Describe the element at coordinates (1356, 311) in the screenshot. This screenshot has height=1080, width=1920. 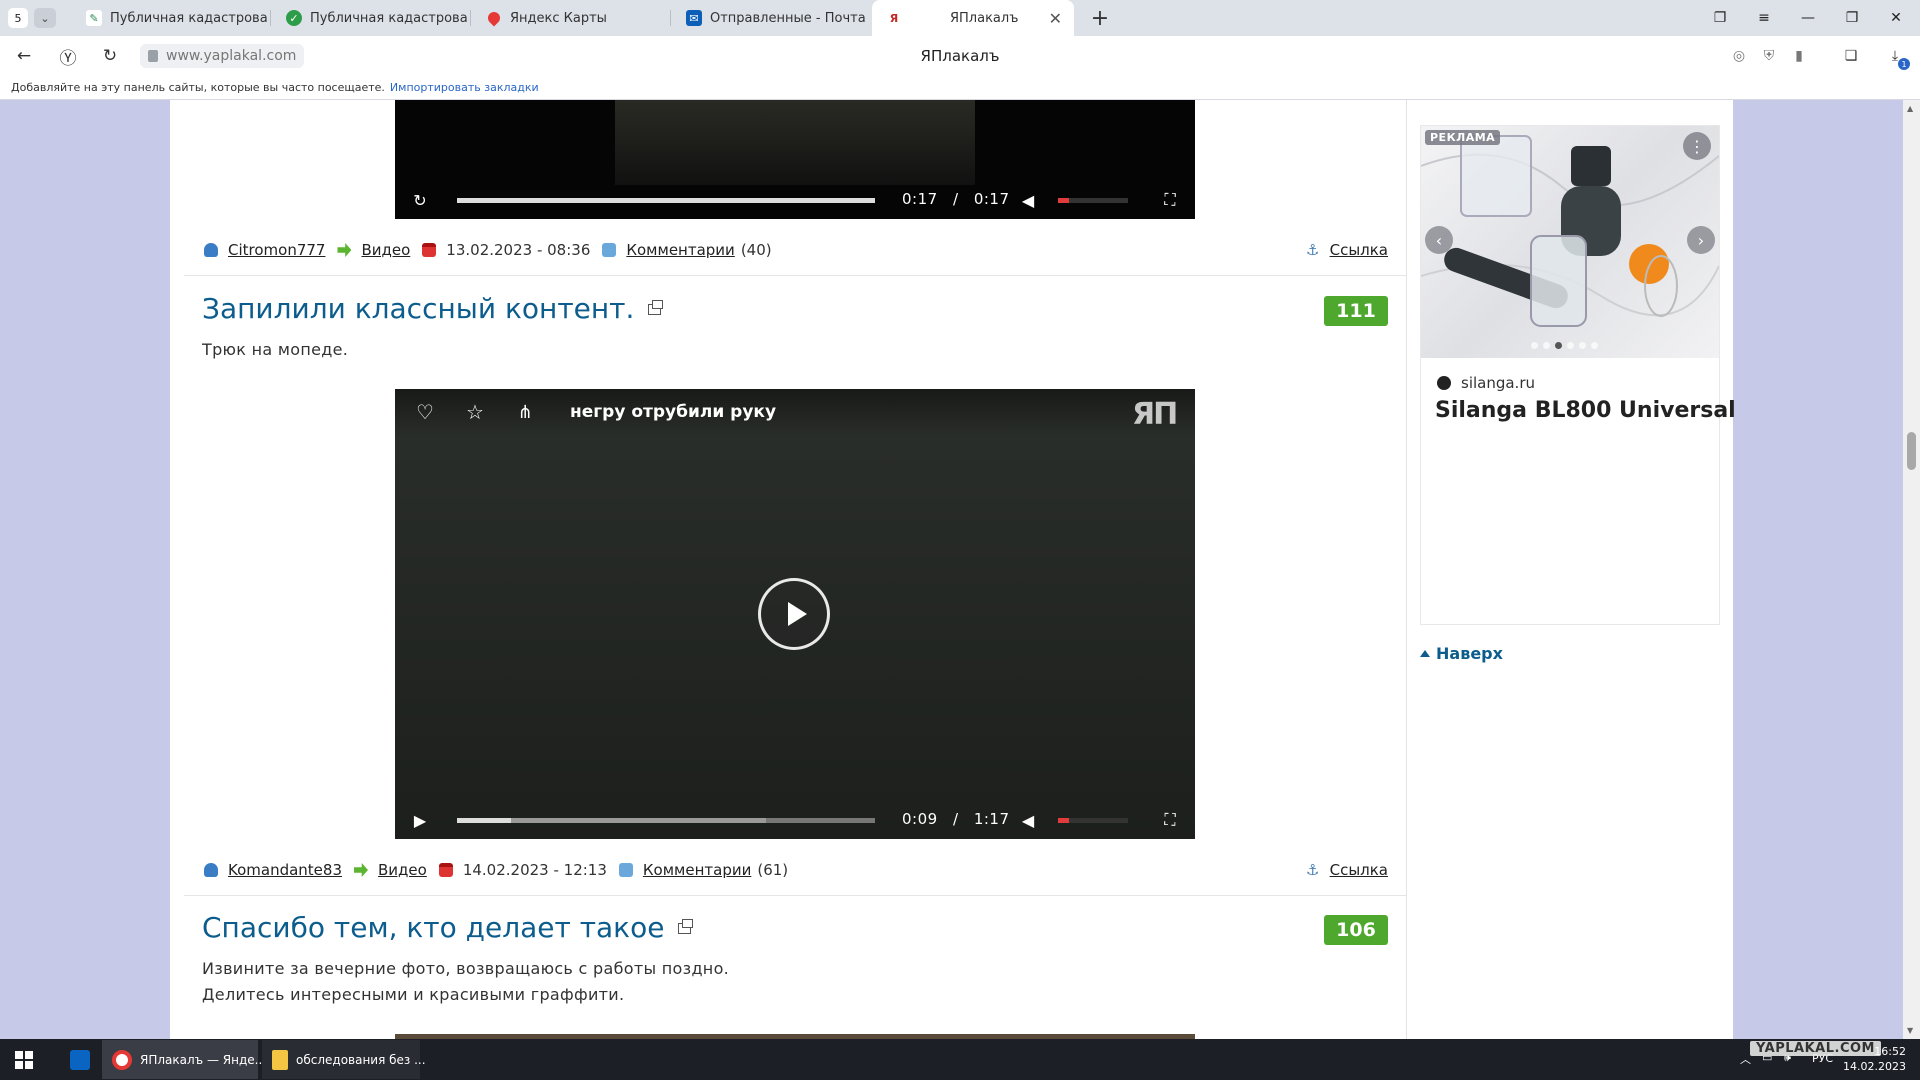
I see `rating-badge: 111` at that location.